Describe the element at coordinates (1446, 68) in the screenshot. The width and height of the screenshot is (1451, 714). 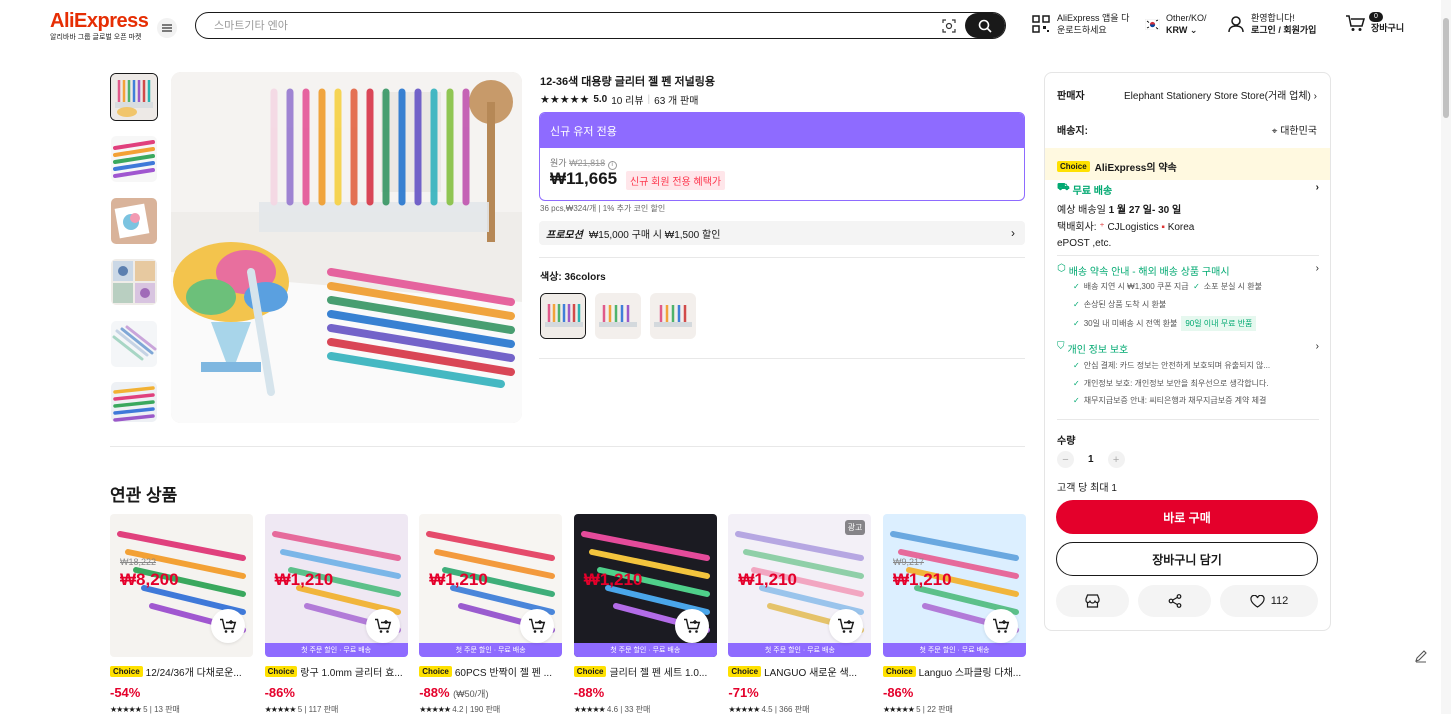
I see `scrollbar-thumb` at that location.